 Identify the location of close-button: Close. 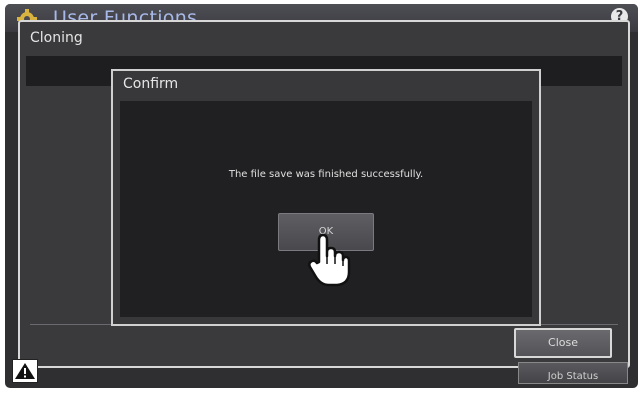
(563, 343).